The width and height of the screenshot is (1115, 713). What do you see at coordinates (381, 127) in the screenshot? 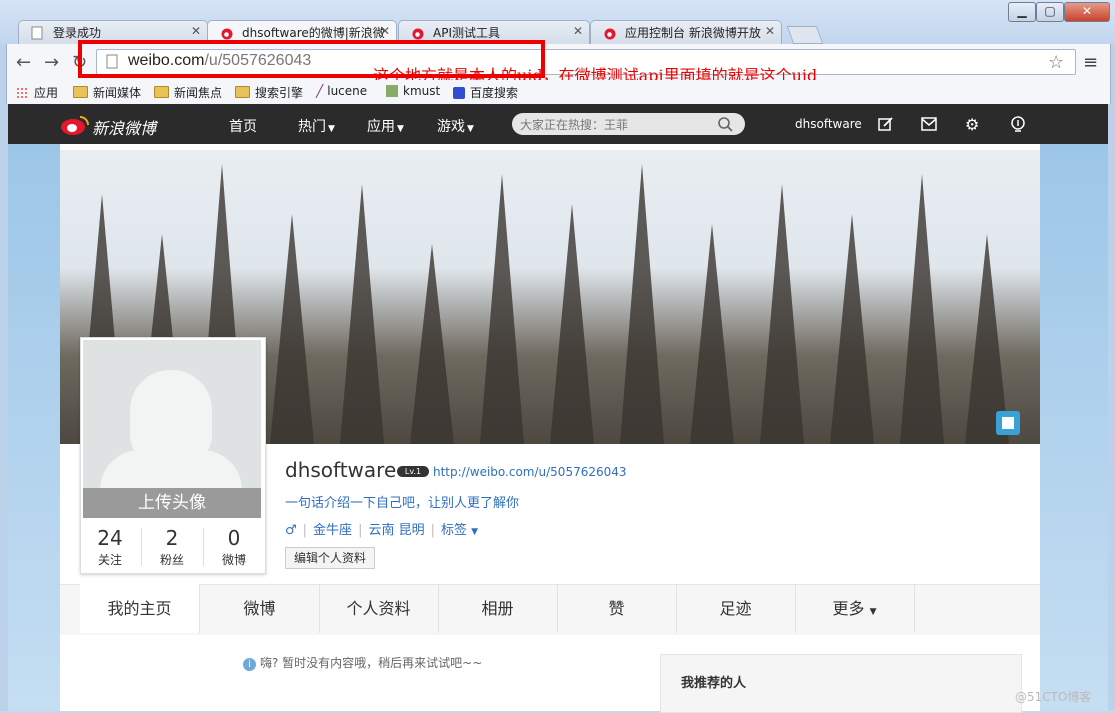
I see `nav-apps-label: 应用` at bounding box center [381, 127].